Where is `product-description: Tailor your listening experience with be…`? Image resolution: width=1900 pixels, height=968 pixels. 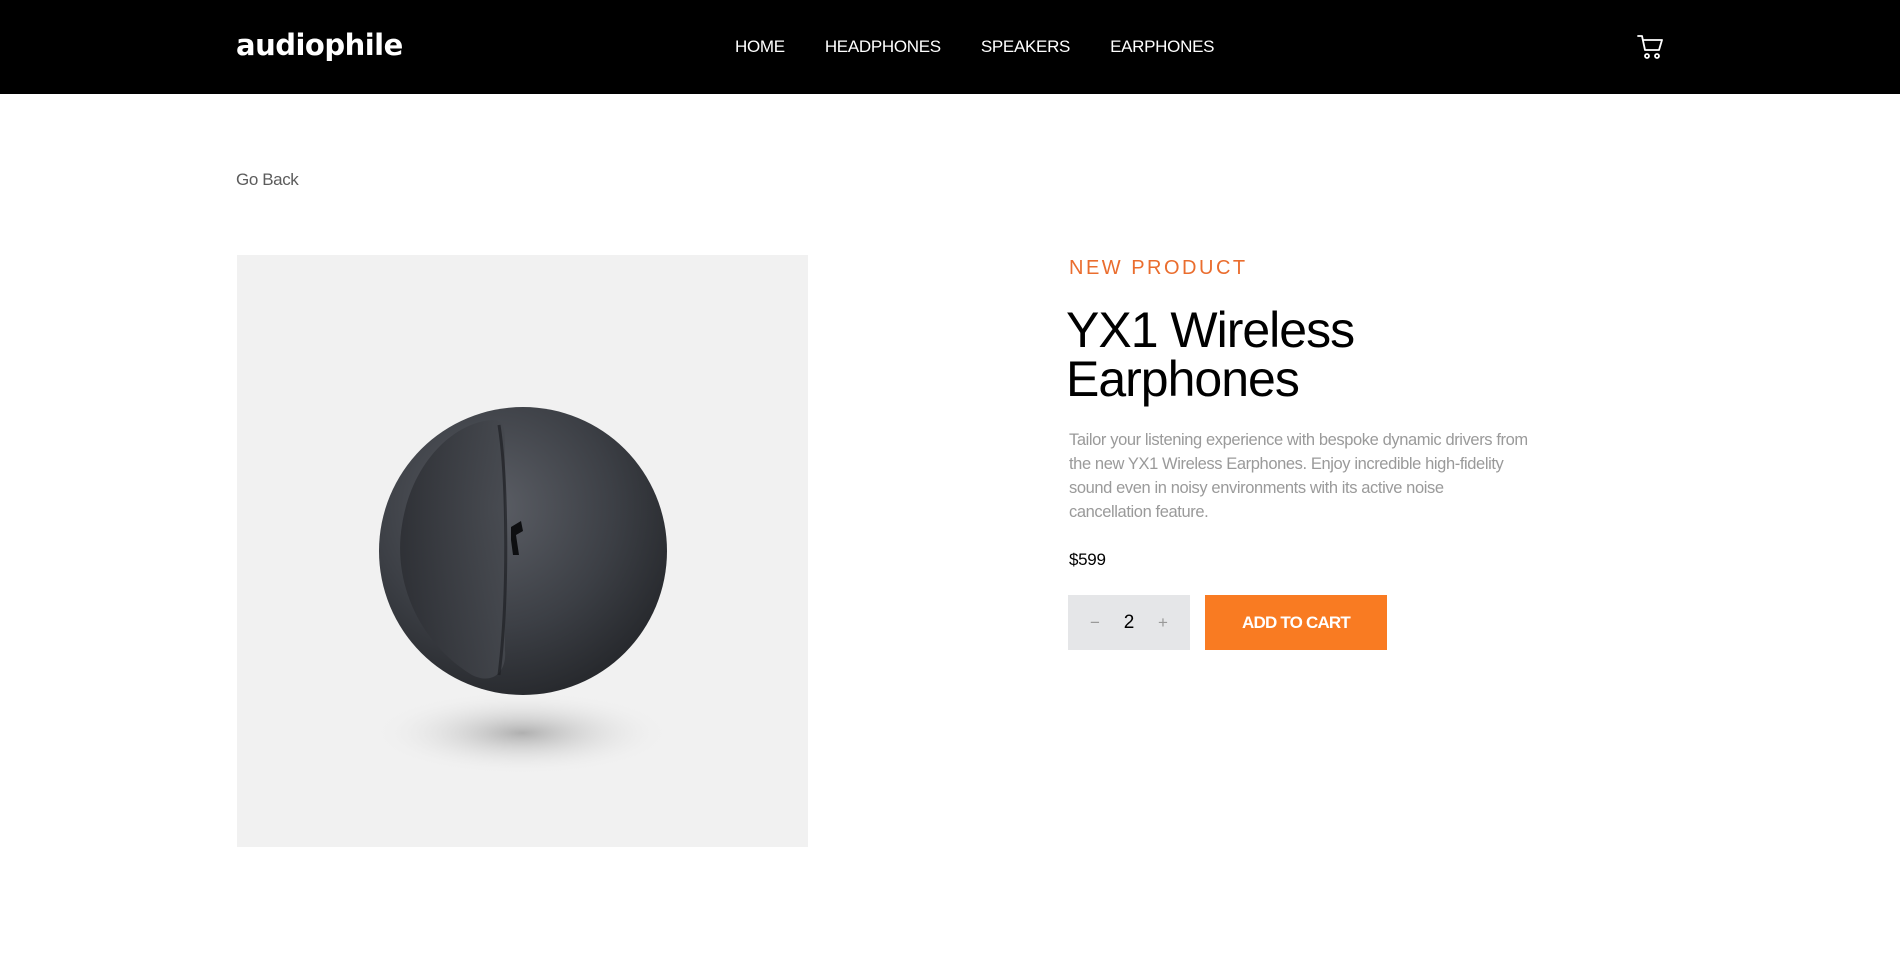
product-description: Tailor your listening experience with be… is located at coordinates (1298, 476).